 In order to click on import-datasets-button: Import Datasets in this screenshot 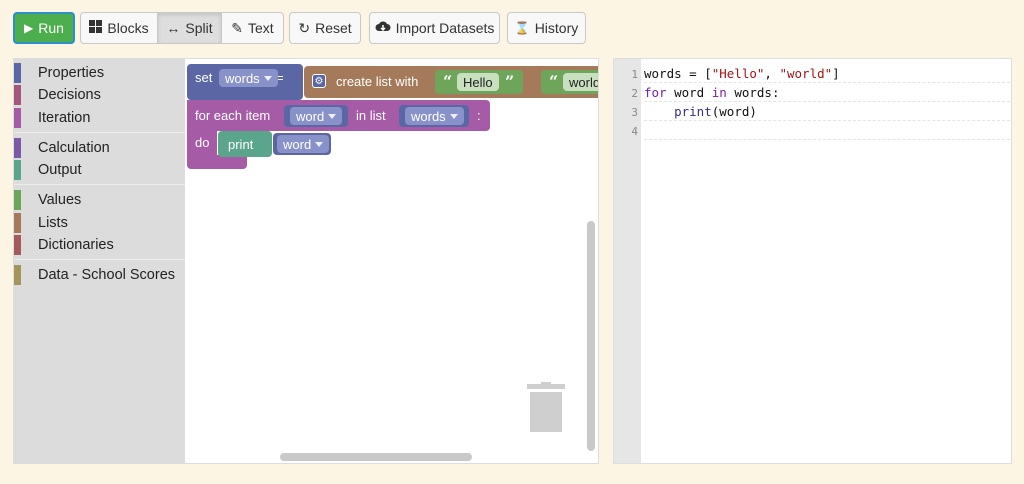, I will do `click(434, 28)`.